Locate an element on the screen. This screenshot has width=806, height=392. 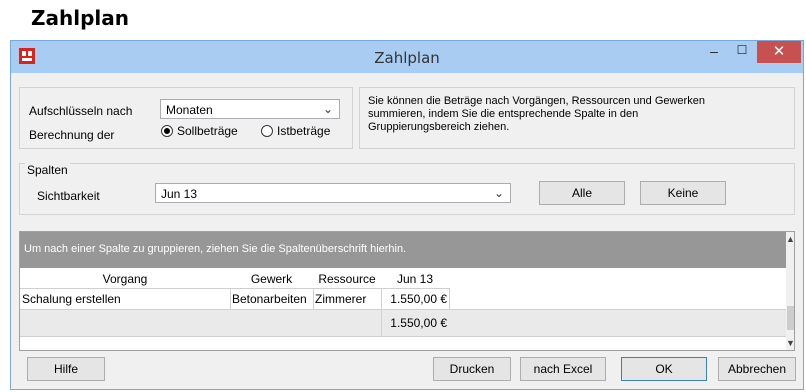
radio-istbetraege is located at coordinates (267, 131).